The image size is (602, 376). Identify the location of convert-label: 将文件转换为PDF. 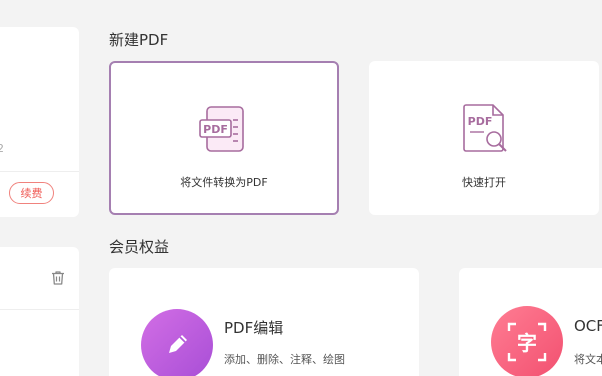
(224, 182).